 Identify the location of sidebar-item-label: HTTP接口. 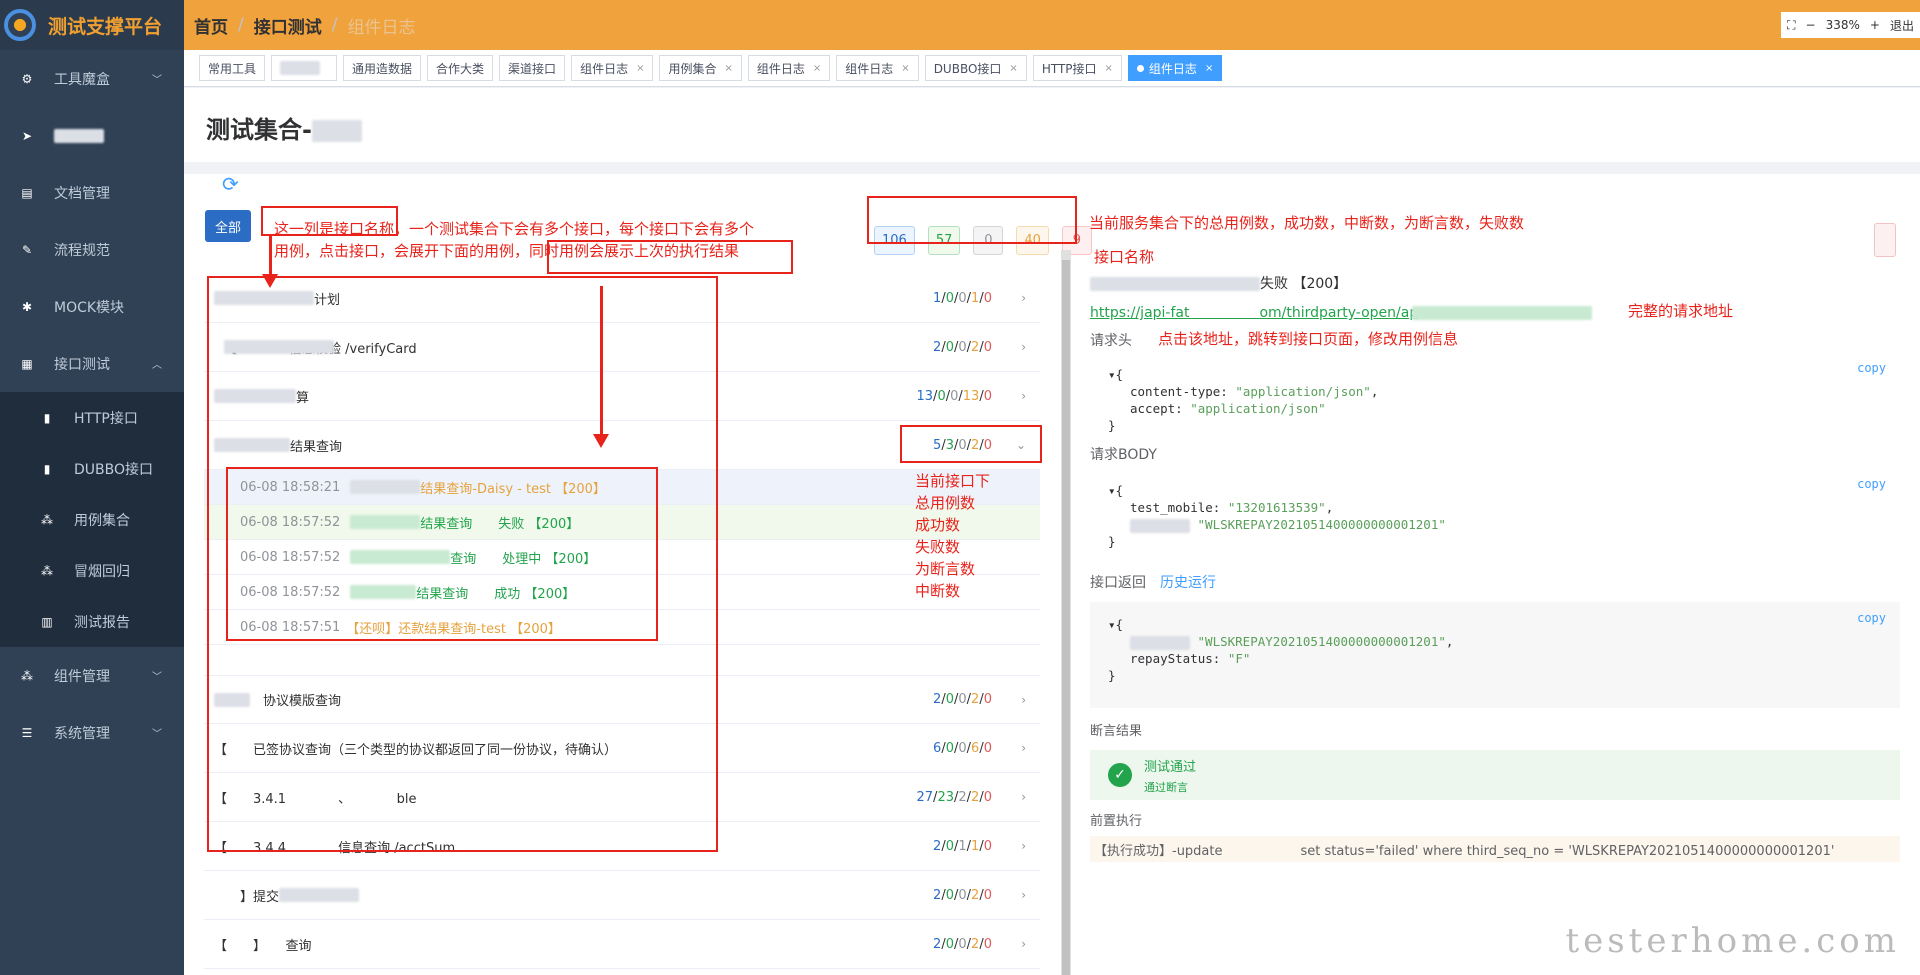
(106, 418).